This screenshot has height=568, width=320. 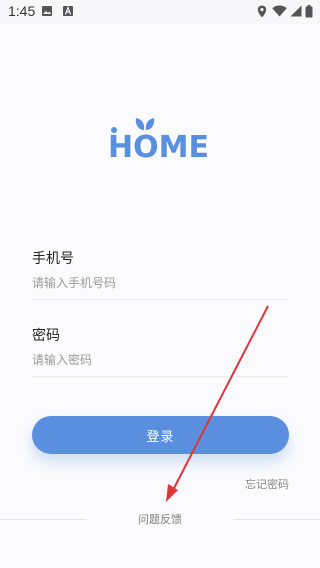 What do you see at coordinates (68, 10) in the screenshot?
I see `font-icon` at bounding box center [68, 10].